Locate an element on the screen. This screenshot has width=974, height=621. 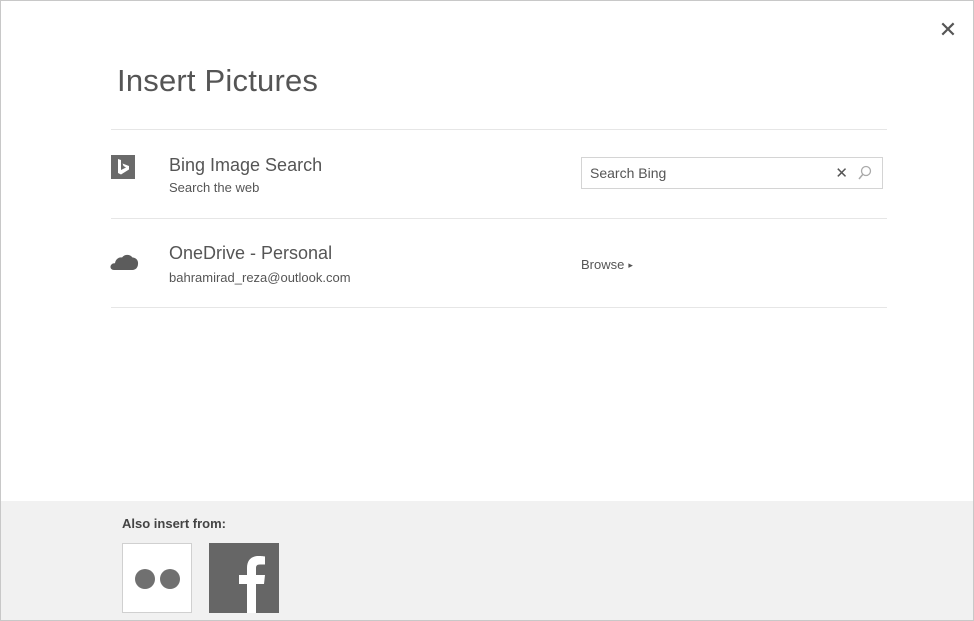
source-subtitle: bahramirad_reza@outlook.com is located at coordinates (260, 277).